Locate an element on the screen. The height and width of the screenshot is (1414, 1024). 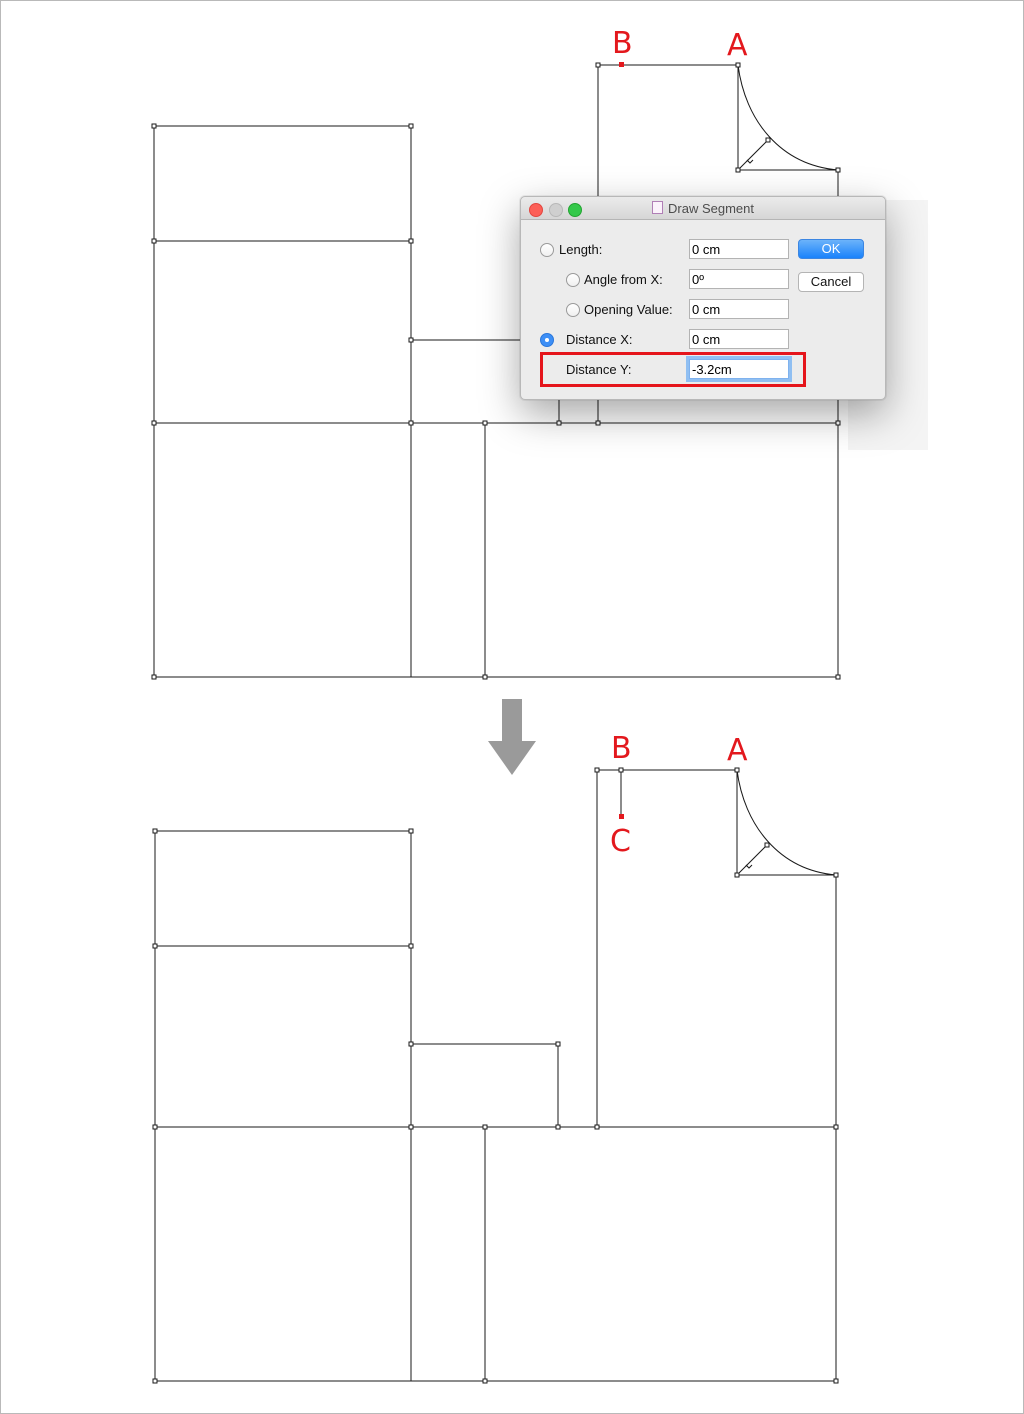
dialog-title-text: Draw Segment is located at coordinates (711, 208).